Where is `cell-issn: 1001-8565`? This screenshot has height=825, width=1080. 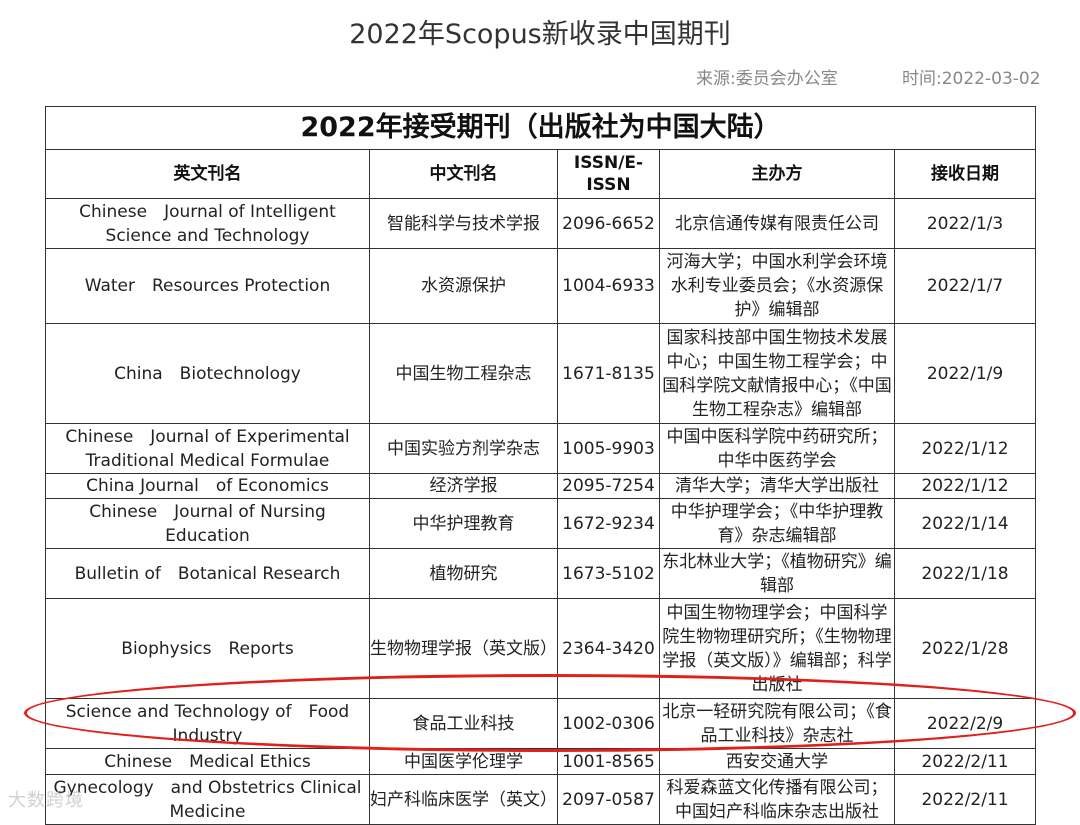 cell-issn: 1001-8565 is located at coordinates (608, 761).